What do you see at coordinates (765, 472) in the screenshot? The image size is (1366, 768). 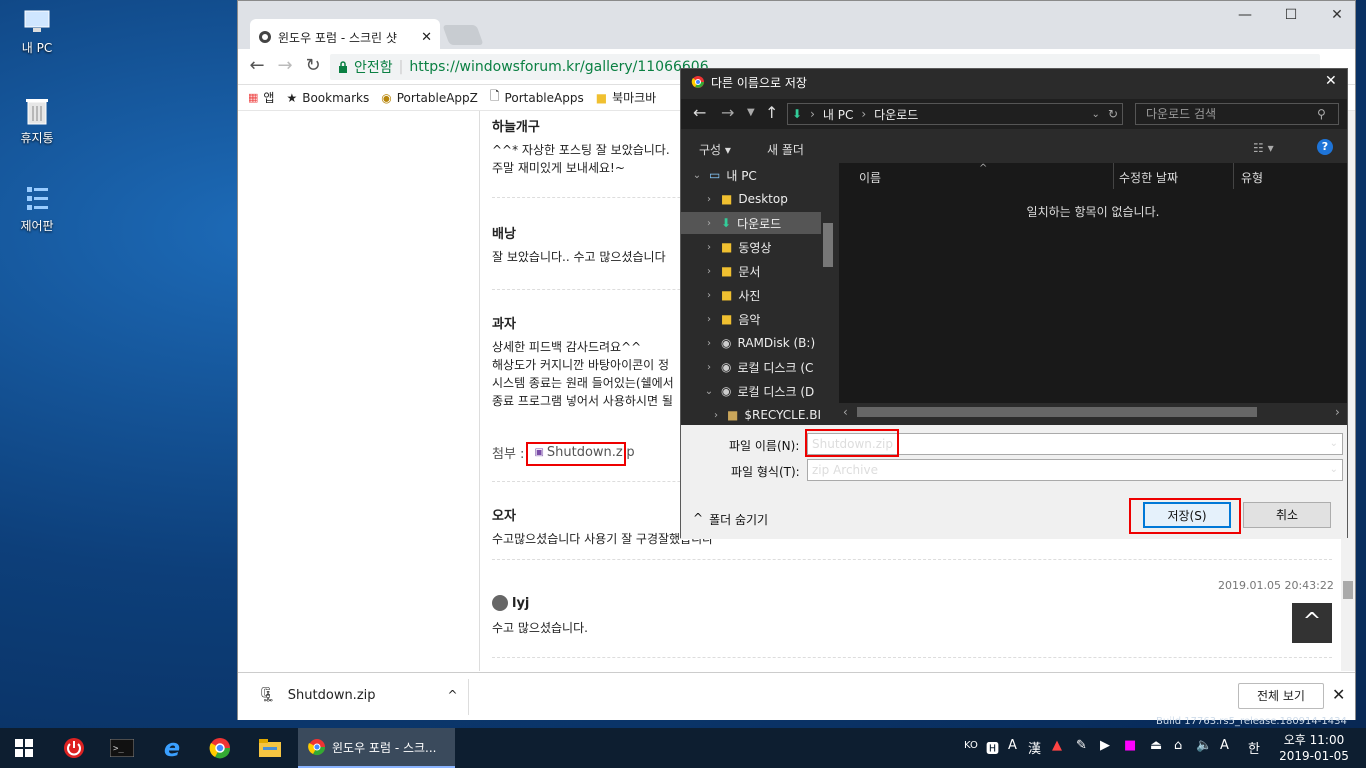 I see `filetype-label: 파일 형식(T):` at bounding box center [765, 472].